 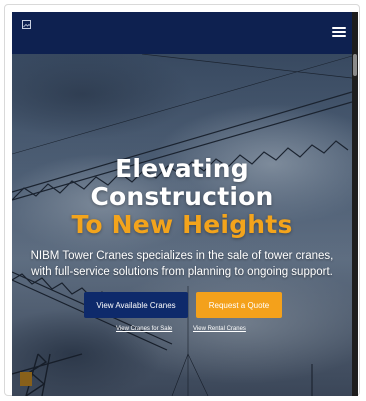 What do you see at coordinates (182, 33) in the screenshot?
I see `top-navbar` at bounding box center [182, 33].